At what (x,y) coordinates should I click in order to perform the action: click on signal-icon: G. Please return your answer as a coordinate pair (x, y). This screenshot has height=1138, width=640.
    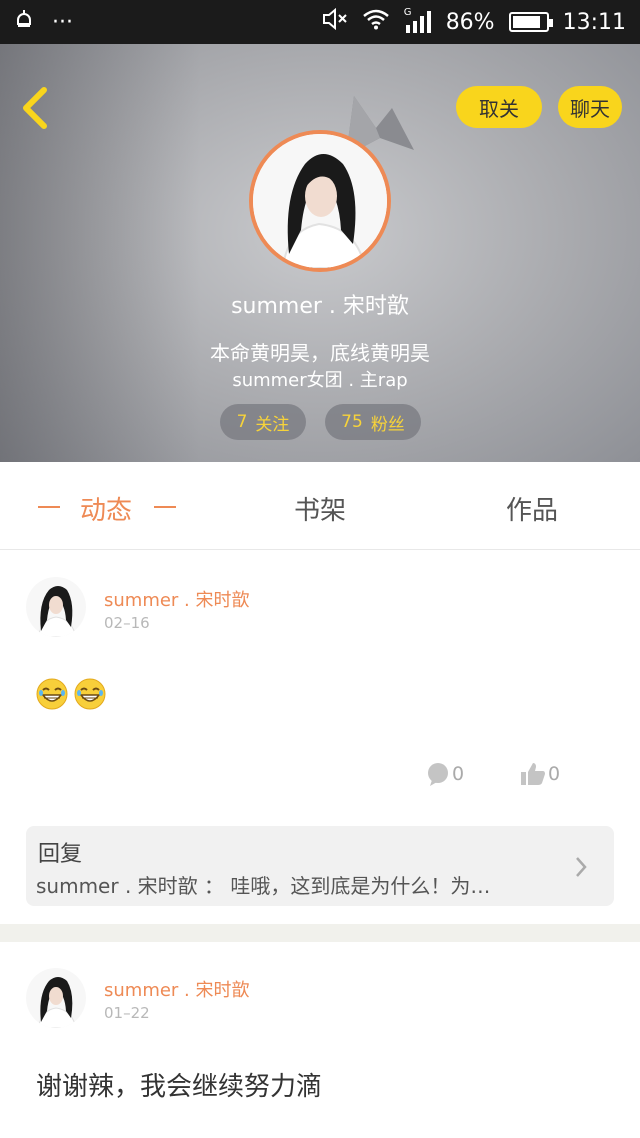
    Looking at the image, I should click on (418, 20).